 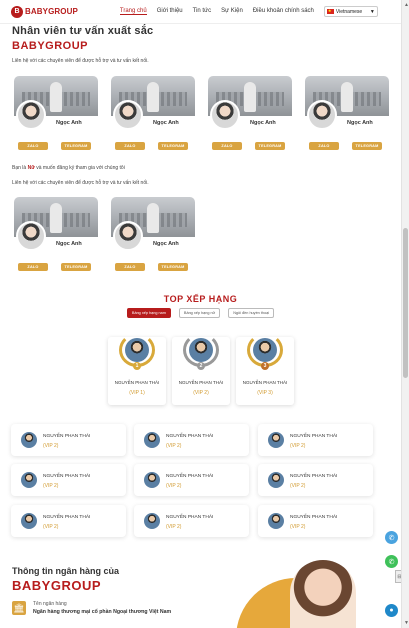 What do you see at coordinates (170, 11) in the screenshot?
I see `nav-about: Giới thiệu` at bounding box center [170, 11].